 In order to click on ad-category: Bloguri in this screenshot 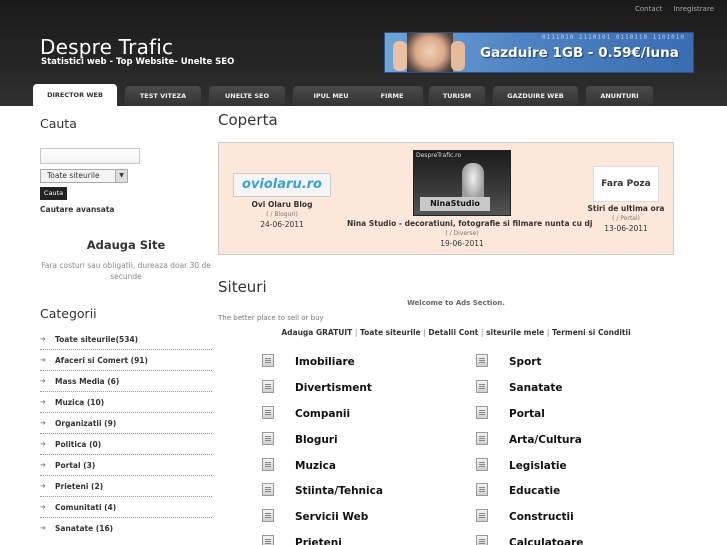, I will do `click(300, 440)`.